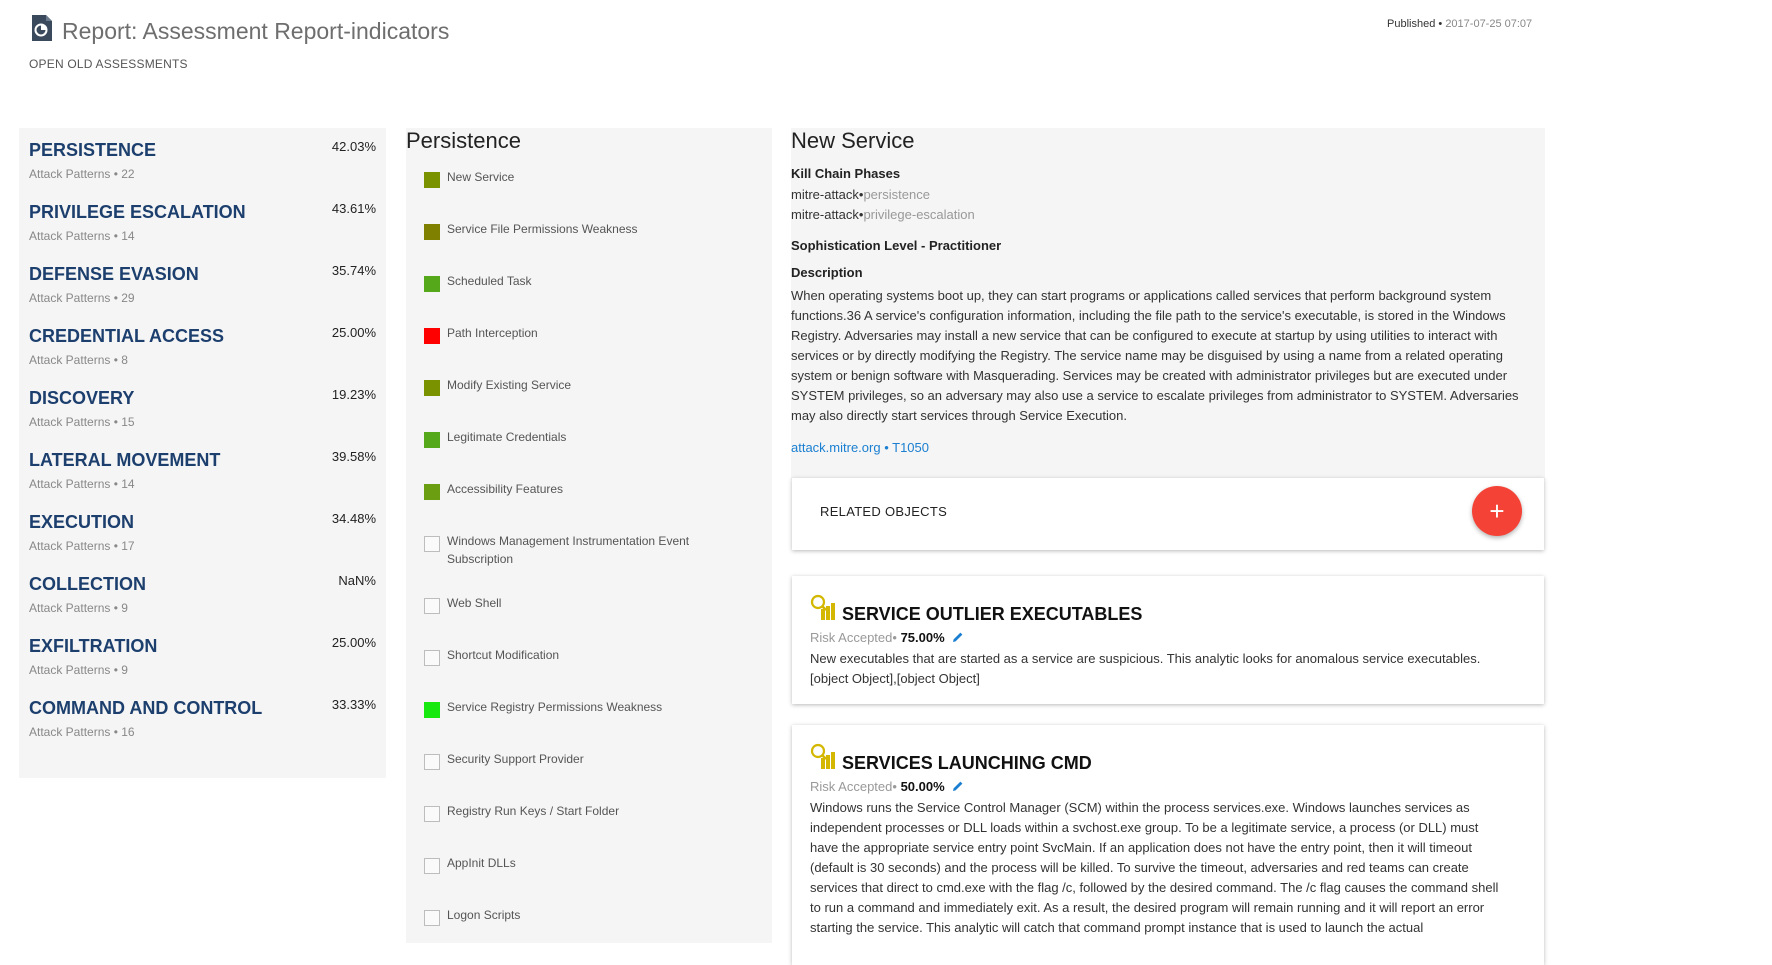 This screenshot has width=1772, height=965. I want to click on magnifier-bar-chart-icon, so click(822, 607).